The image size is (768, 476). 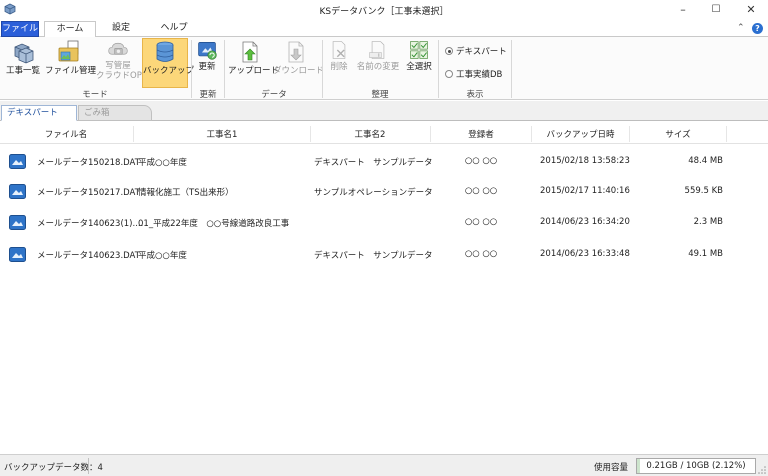 What do you see at coordinates (207, 51) in the screenshot?
I see `refresh-icon` at bounding box center [207, 51].